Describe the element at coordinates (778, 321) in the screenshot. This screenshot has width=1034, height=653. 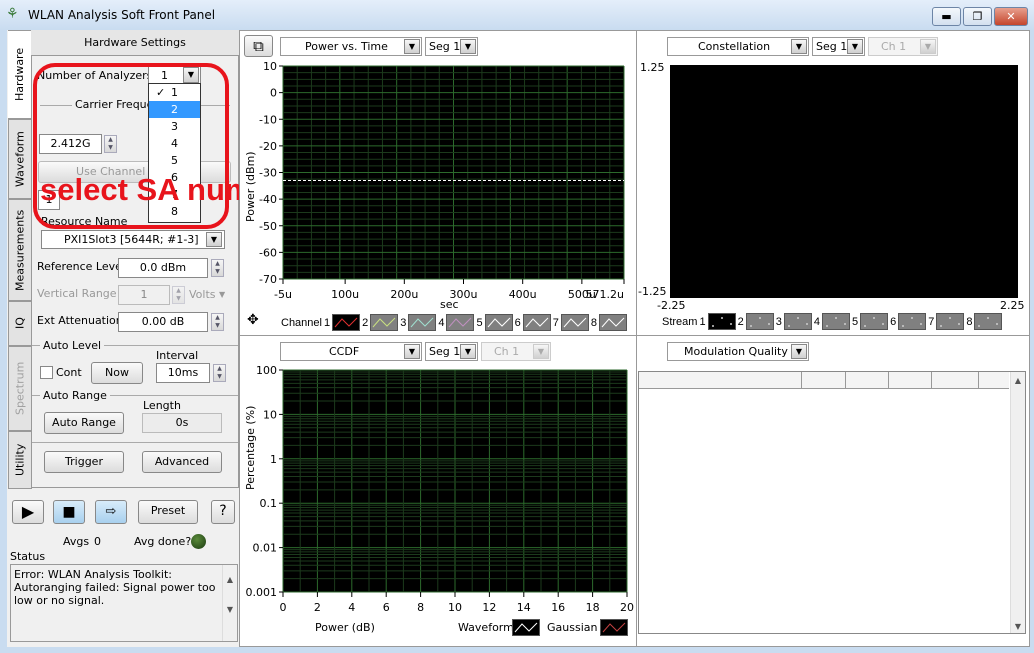
I see `stream-label: 3` at that location.